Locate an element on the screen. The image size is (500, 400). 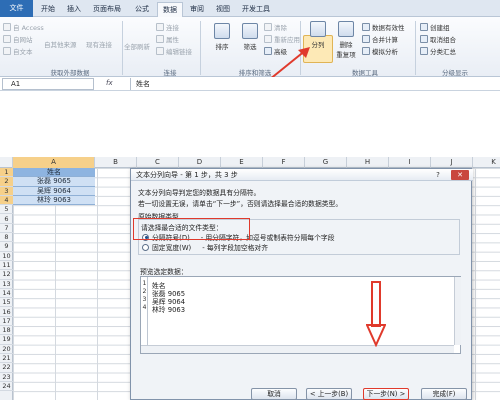
row-header-2: 2 is located at coordinates (6, 182).